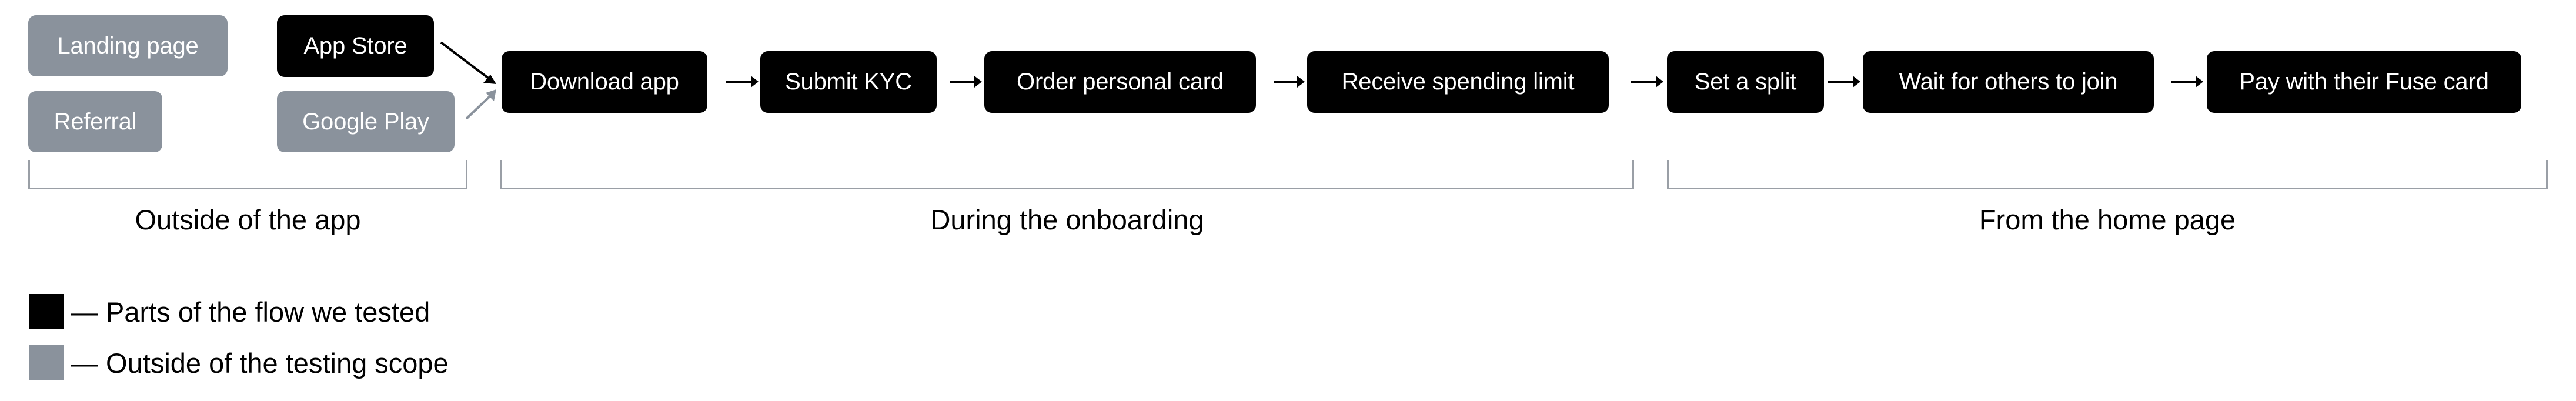 This screenshot has width=2576, height=401. I want to click on legend-label-tested: — Parts of the flow we tested, so click(250, 312).